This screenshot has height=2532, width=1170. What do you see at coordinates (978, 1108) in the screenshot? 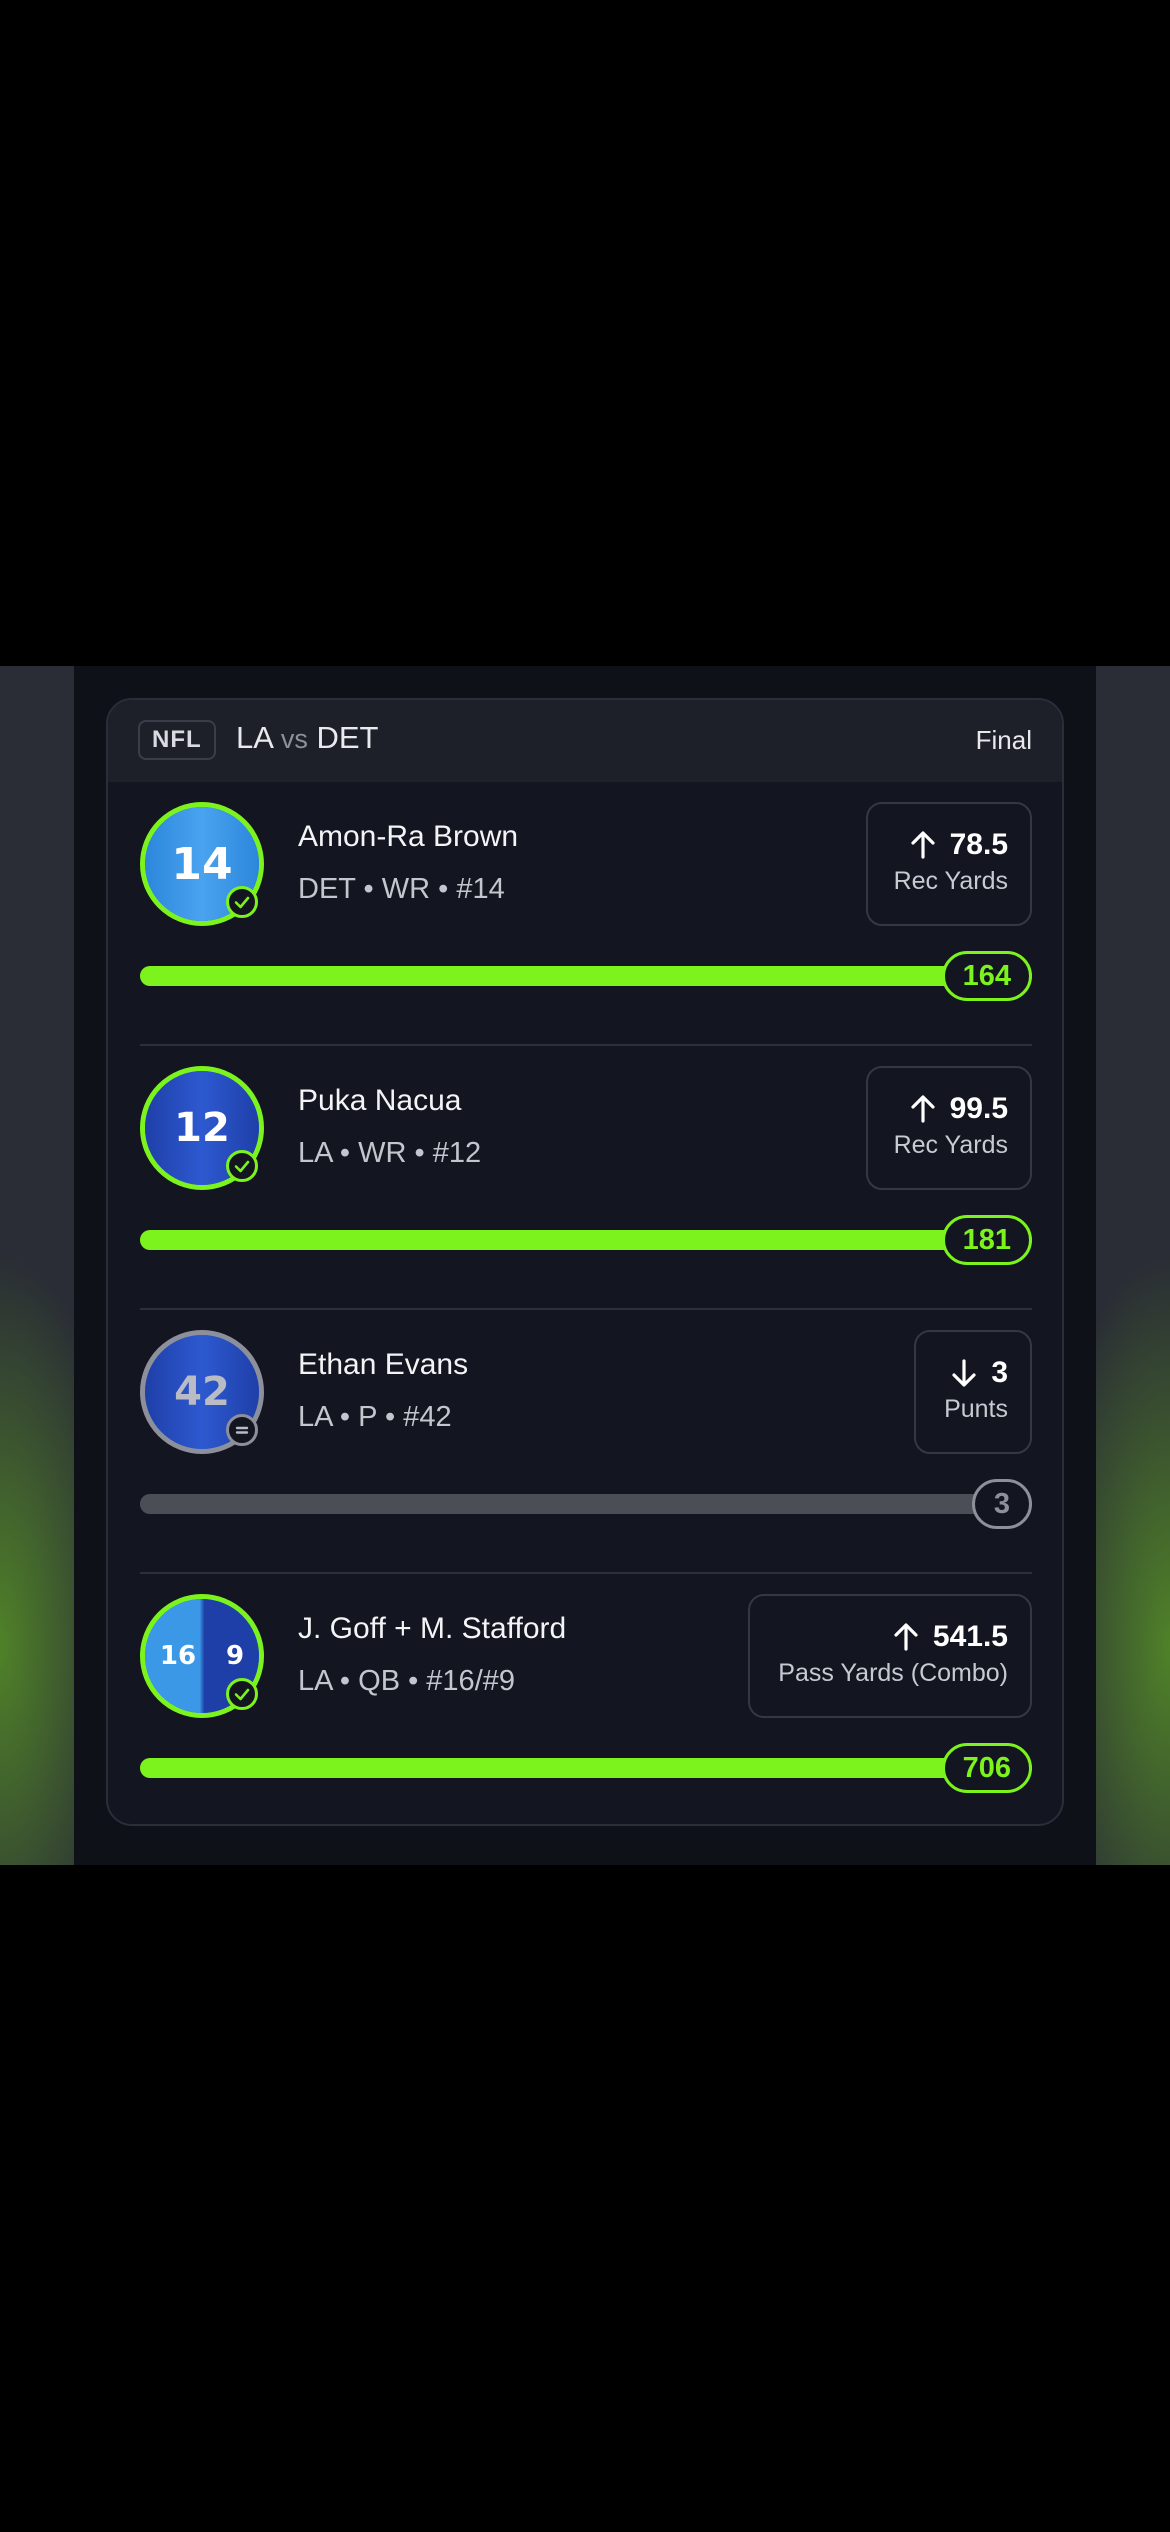
I see `line-value: 99.5` at bounding box center [978, 1108].